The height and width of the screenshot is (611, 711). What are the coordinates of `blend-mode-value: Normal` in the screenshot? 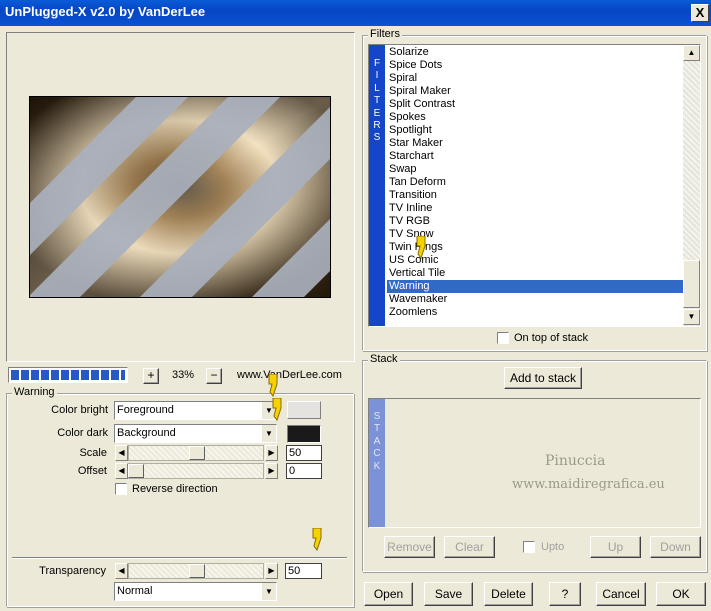 It's located at (135, 591).